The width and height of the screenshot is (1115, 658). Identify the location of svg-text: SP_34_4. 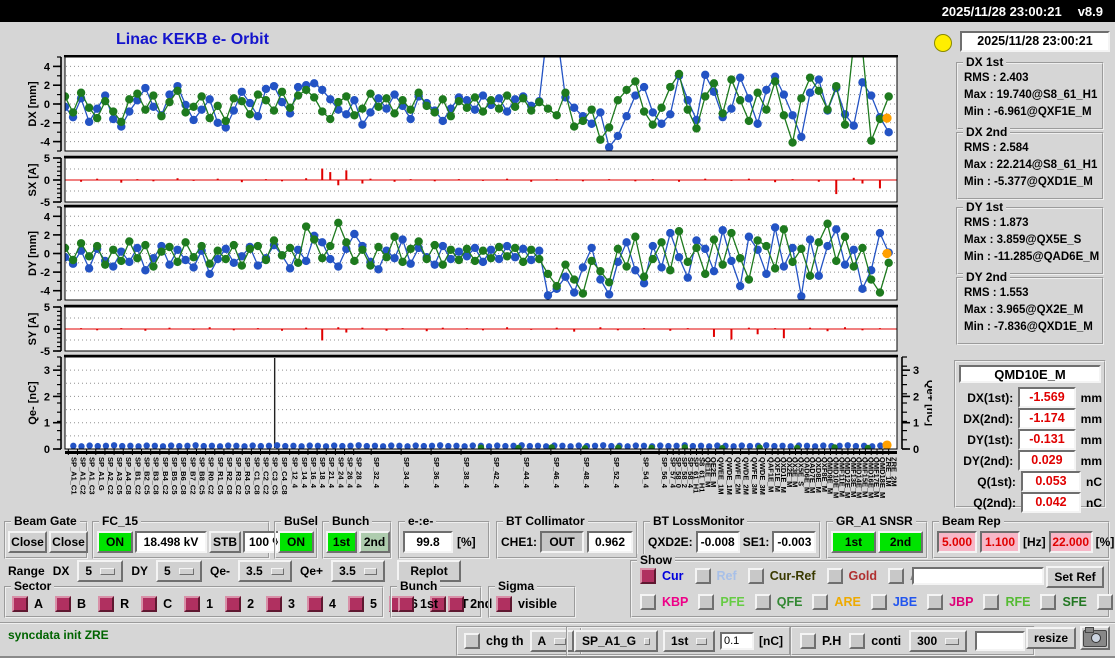
(406, 473).